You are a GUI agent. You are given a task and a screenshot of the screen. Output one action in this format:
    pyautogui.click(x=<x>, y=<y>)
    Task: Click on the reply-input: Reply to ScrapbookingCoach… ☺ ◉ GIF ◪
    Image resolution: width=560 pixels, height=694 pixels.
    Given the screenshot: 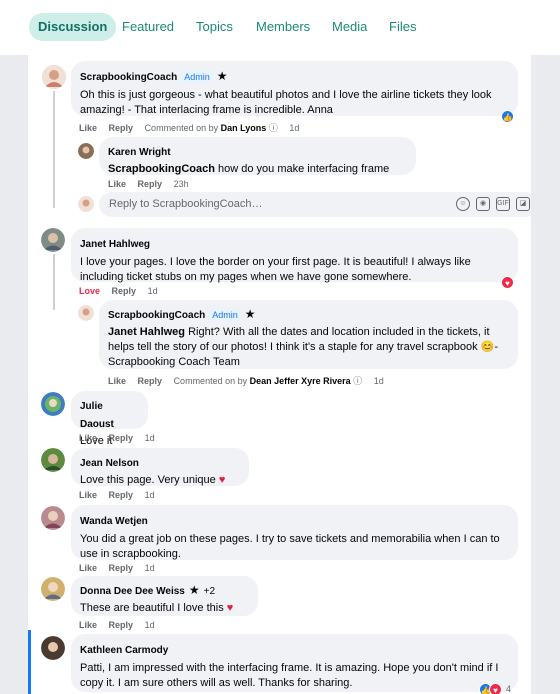 What is the action you would take?
    pyautogui.click(x=315, y=204)
    